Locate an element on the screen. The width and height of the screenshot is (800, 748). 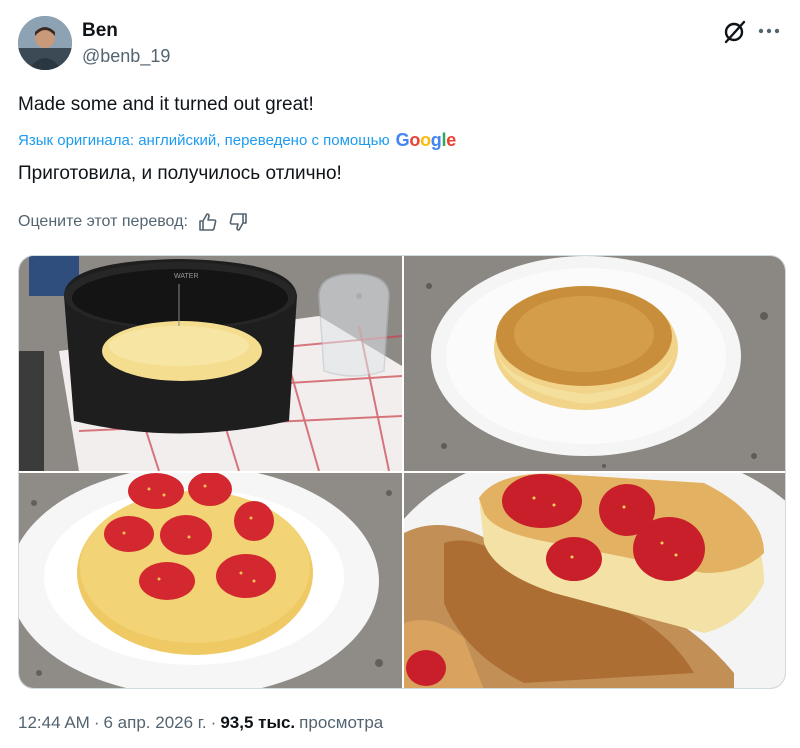
photo-cake-with-strawberries is located at coordinates (210, 580).